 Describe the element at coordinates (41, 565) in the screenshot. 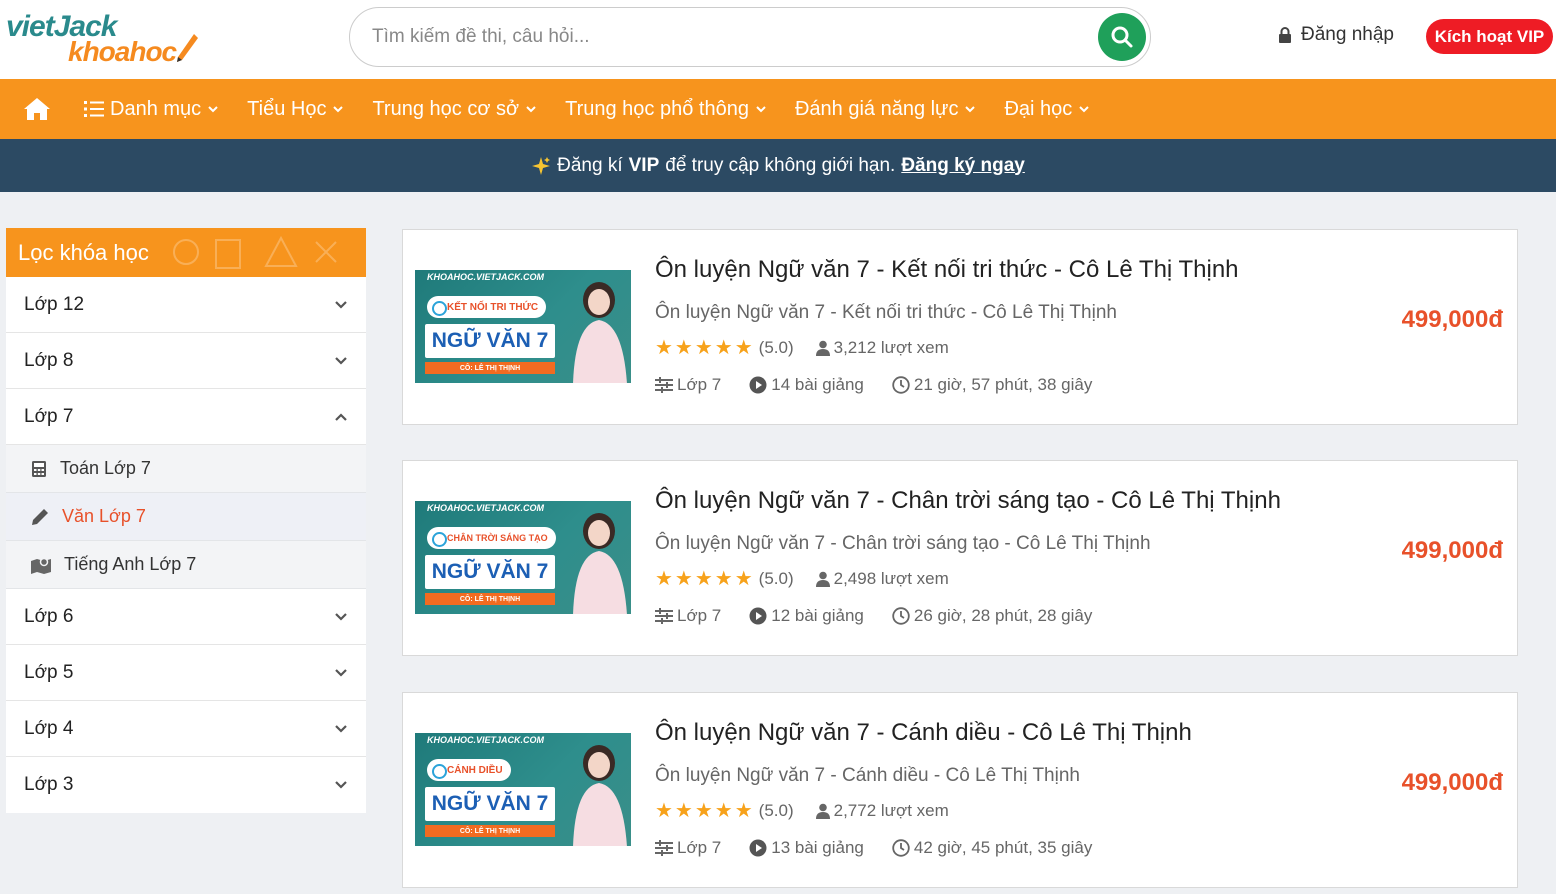

I see `map-icon` at that location.